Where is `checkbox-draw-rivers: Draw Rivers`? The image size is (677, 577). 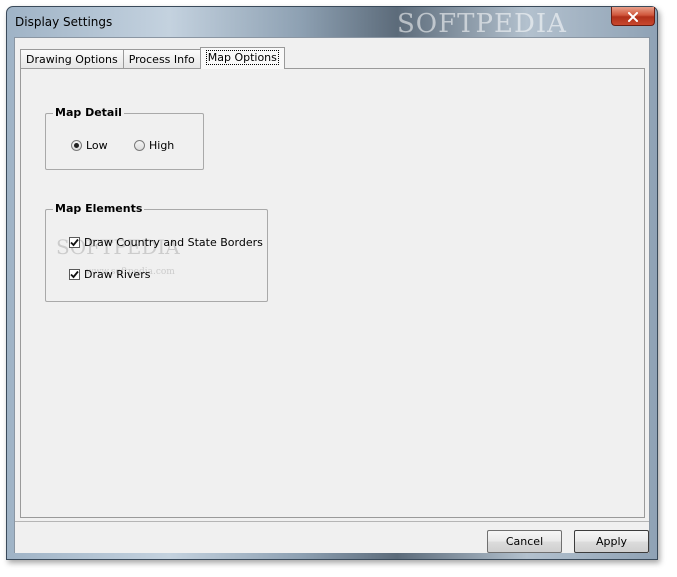
checkbox-draw-rivers: Draw Rivers is located at coordinates (109, 274).